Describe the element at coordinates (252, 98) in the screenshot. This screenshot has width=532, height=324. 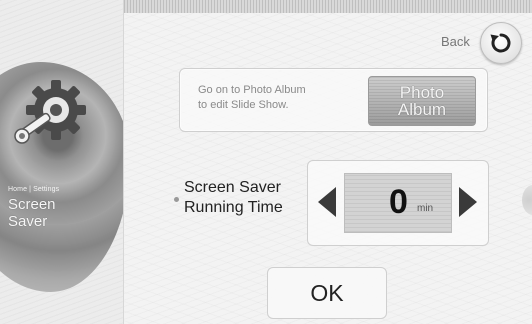
I see `photo-album-hint: Go on to Photo Album to edit Slide Show.` at that location.